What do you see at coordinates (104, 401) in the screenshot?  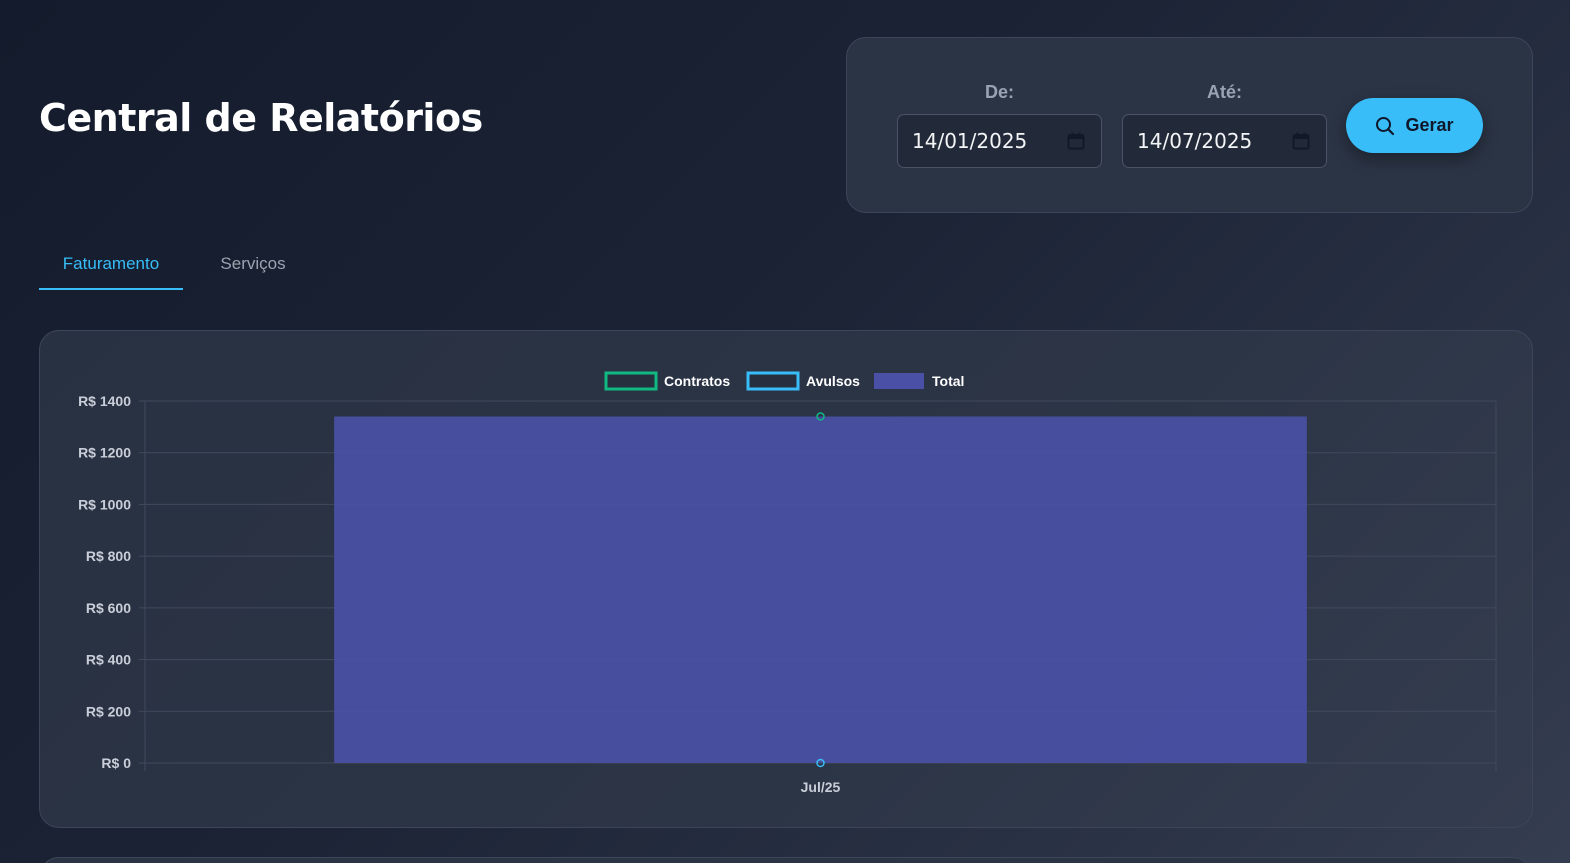 I see `y-tick-label: R$ 1400` at bounding box center [104, 401].